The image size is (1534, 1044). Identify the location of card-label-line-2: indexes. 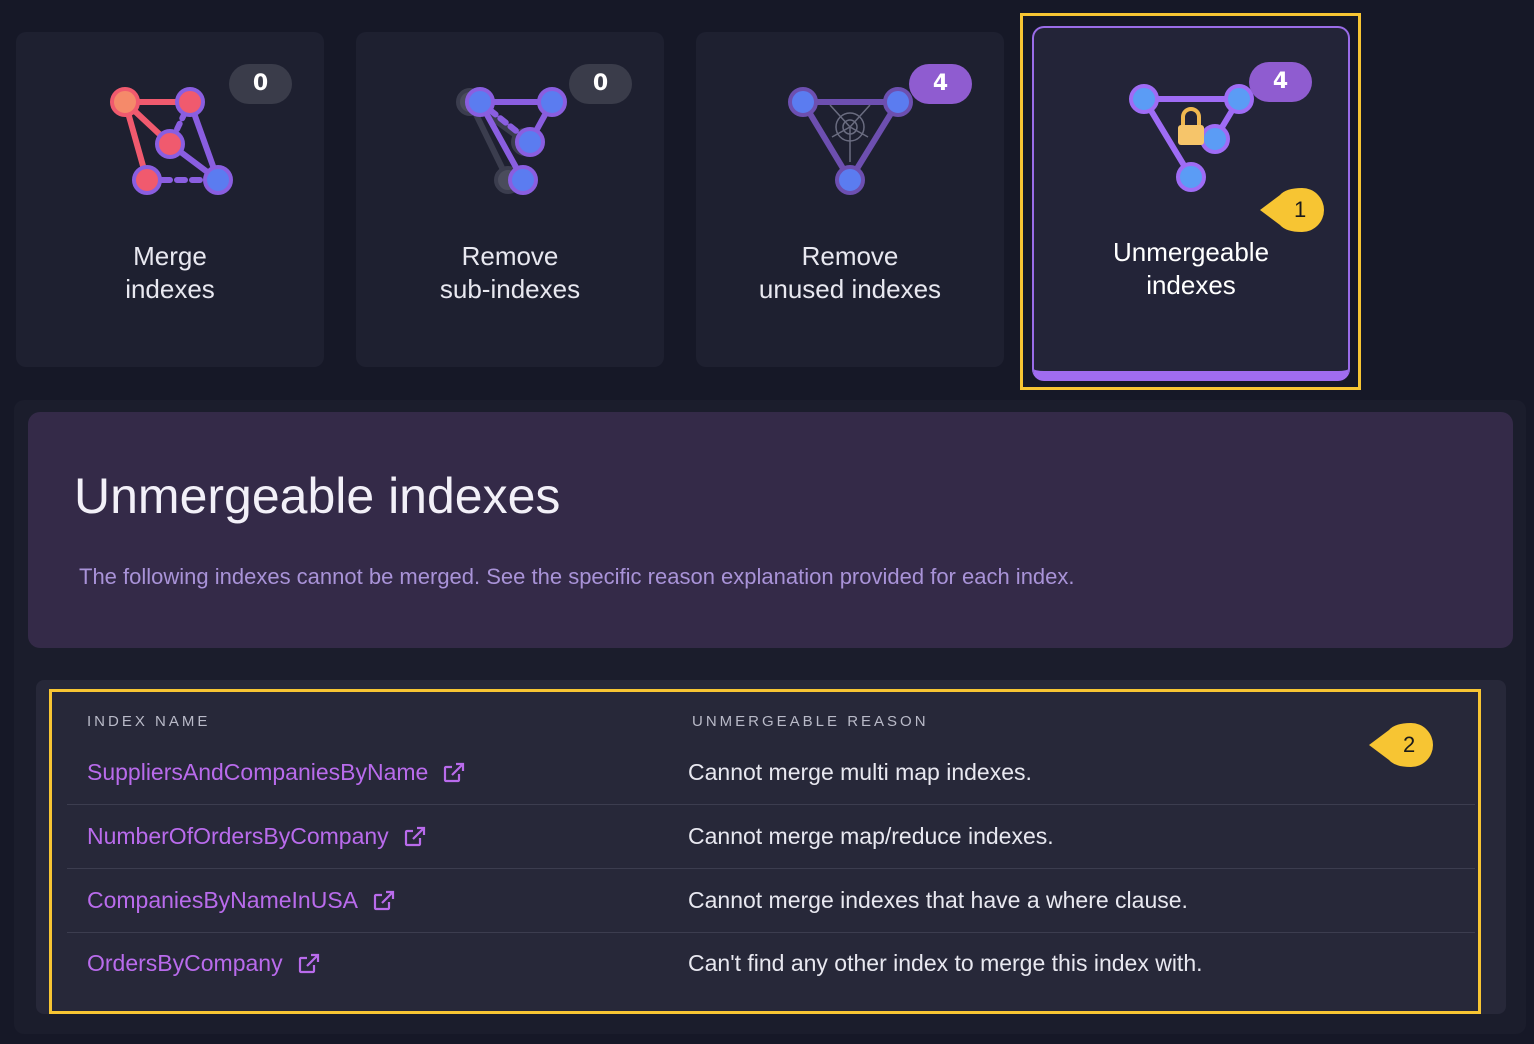
(170, 289).